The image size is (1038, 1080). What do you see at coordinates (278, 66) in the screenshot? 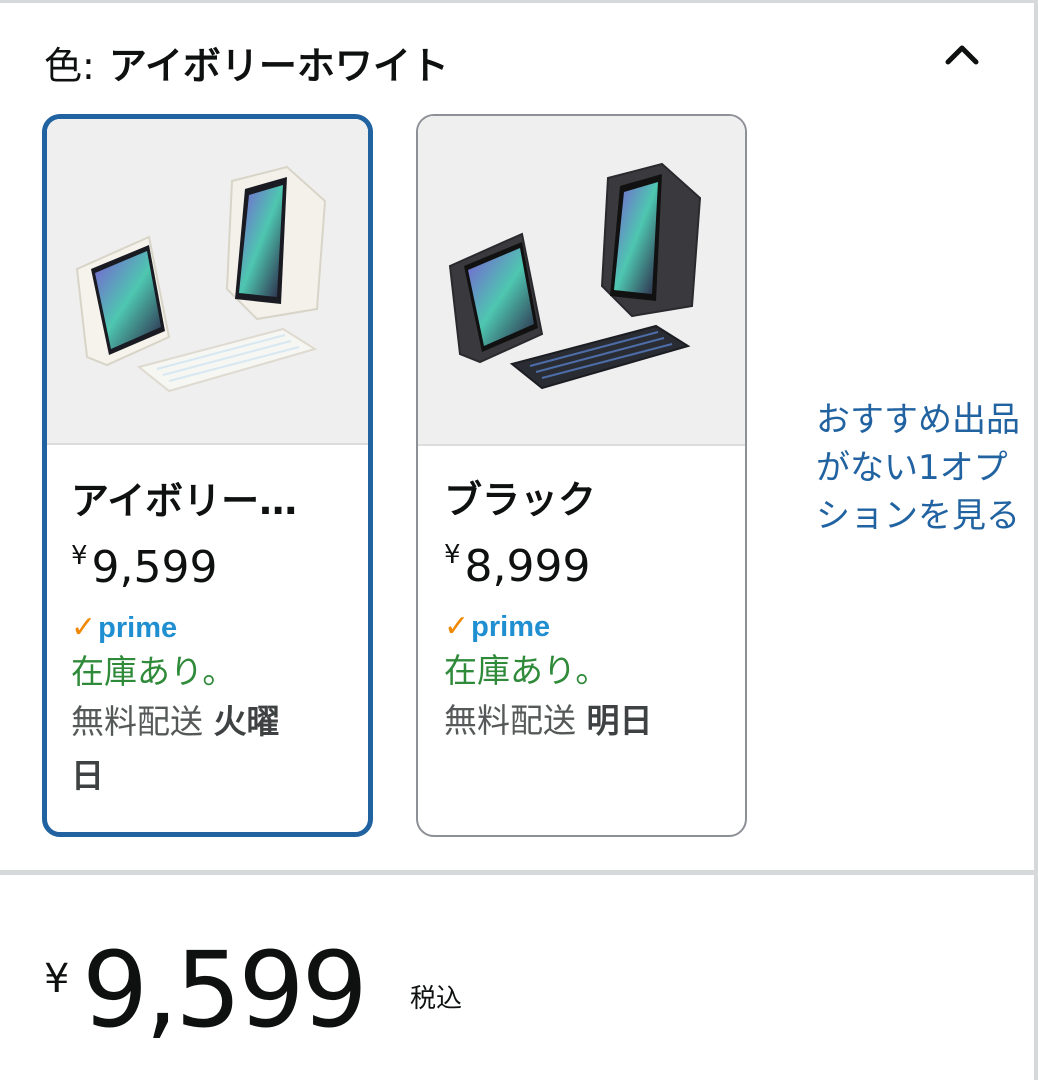
I see `selected-color-value: アイボリーホワイト` at bounding box center [278, 66].